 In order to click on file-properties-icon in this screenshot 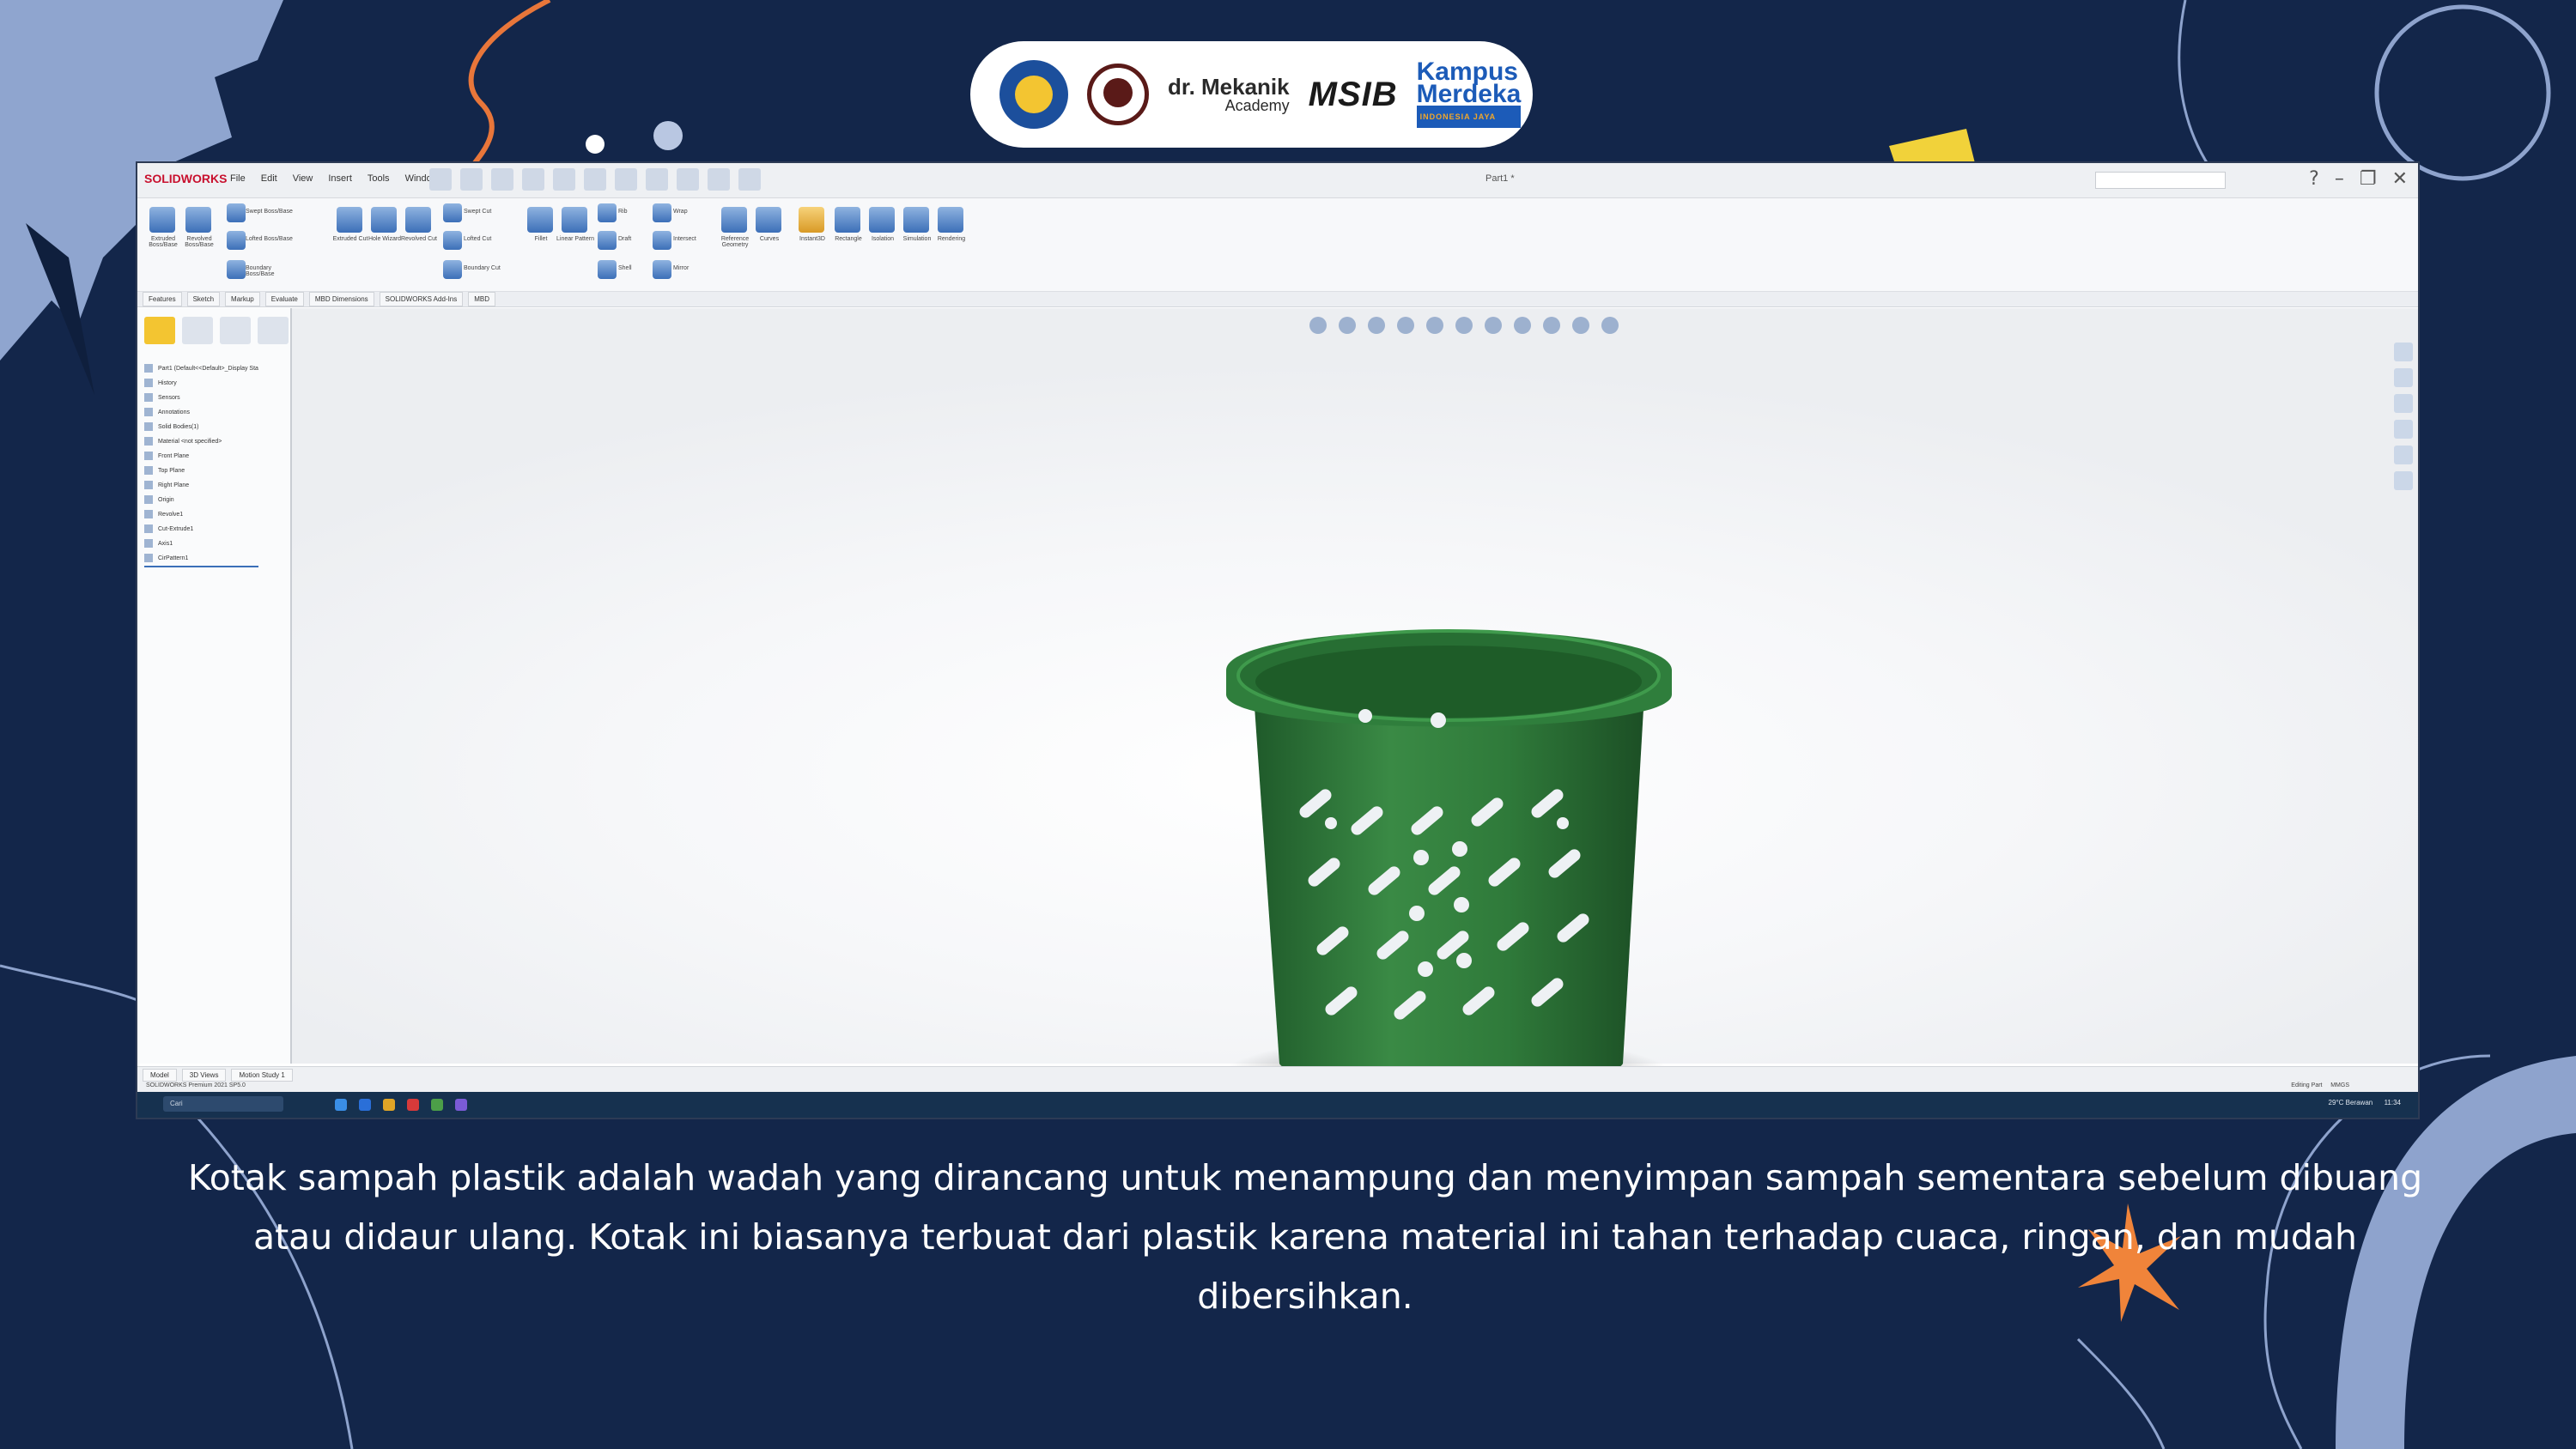, I will do `click(719, 179)`.